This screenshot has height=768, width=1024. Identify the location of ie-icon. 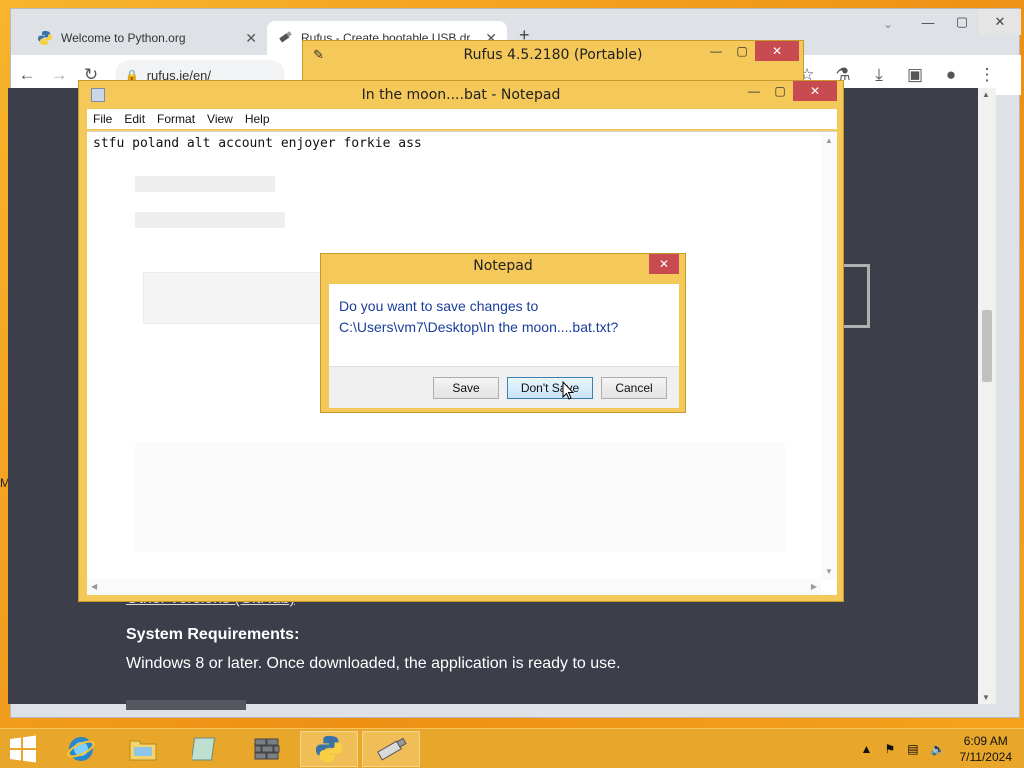
(81, 749).